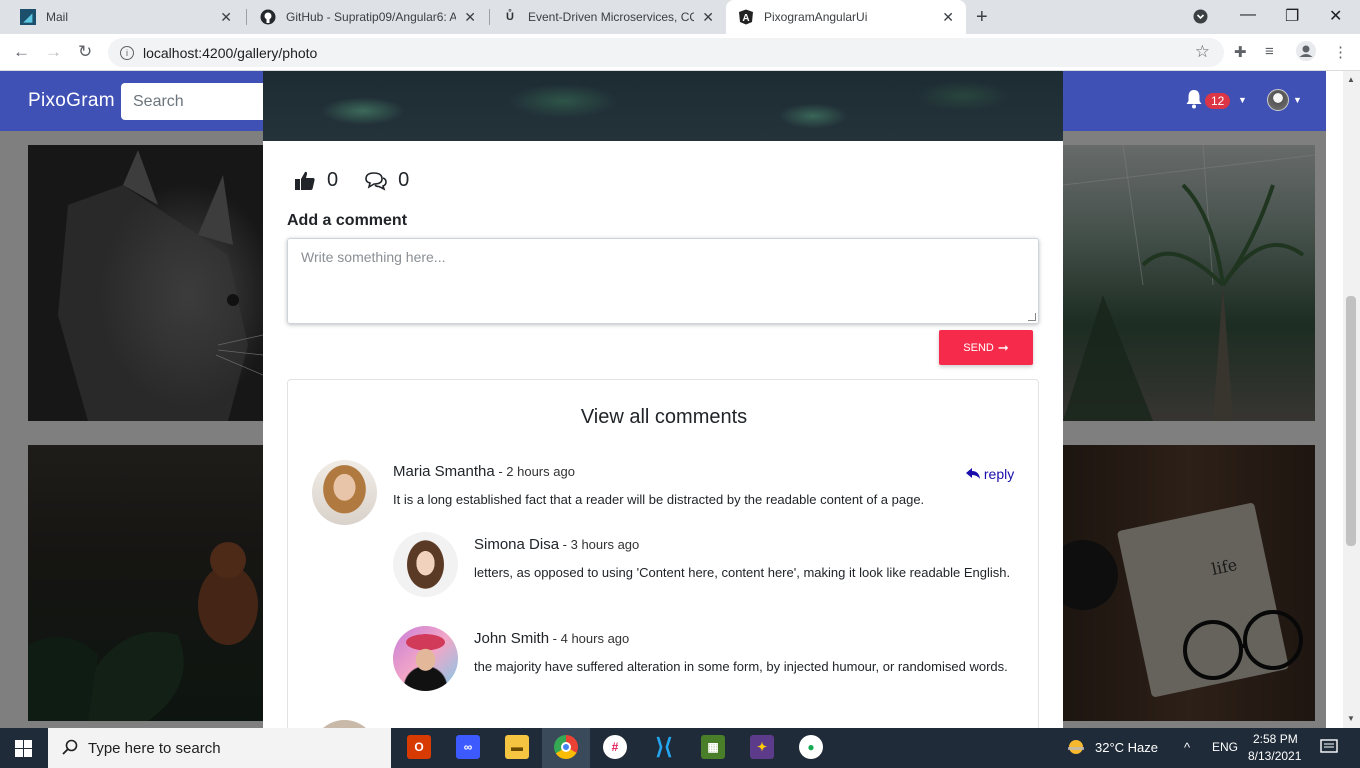 This screenshot has width=1360, height=768. What do you see at coordinates (816, 17) in the screenshot?
I see `tab-title: PixogramAngularUi` at bounding box center [816, 17].